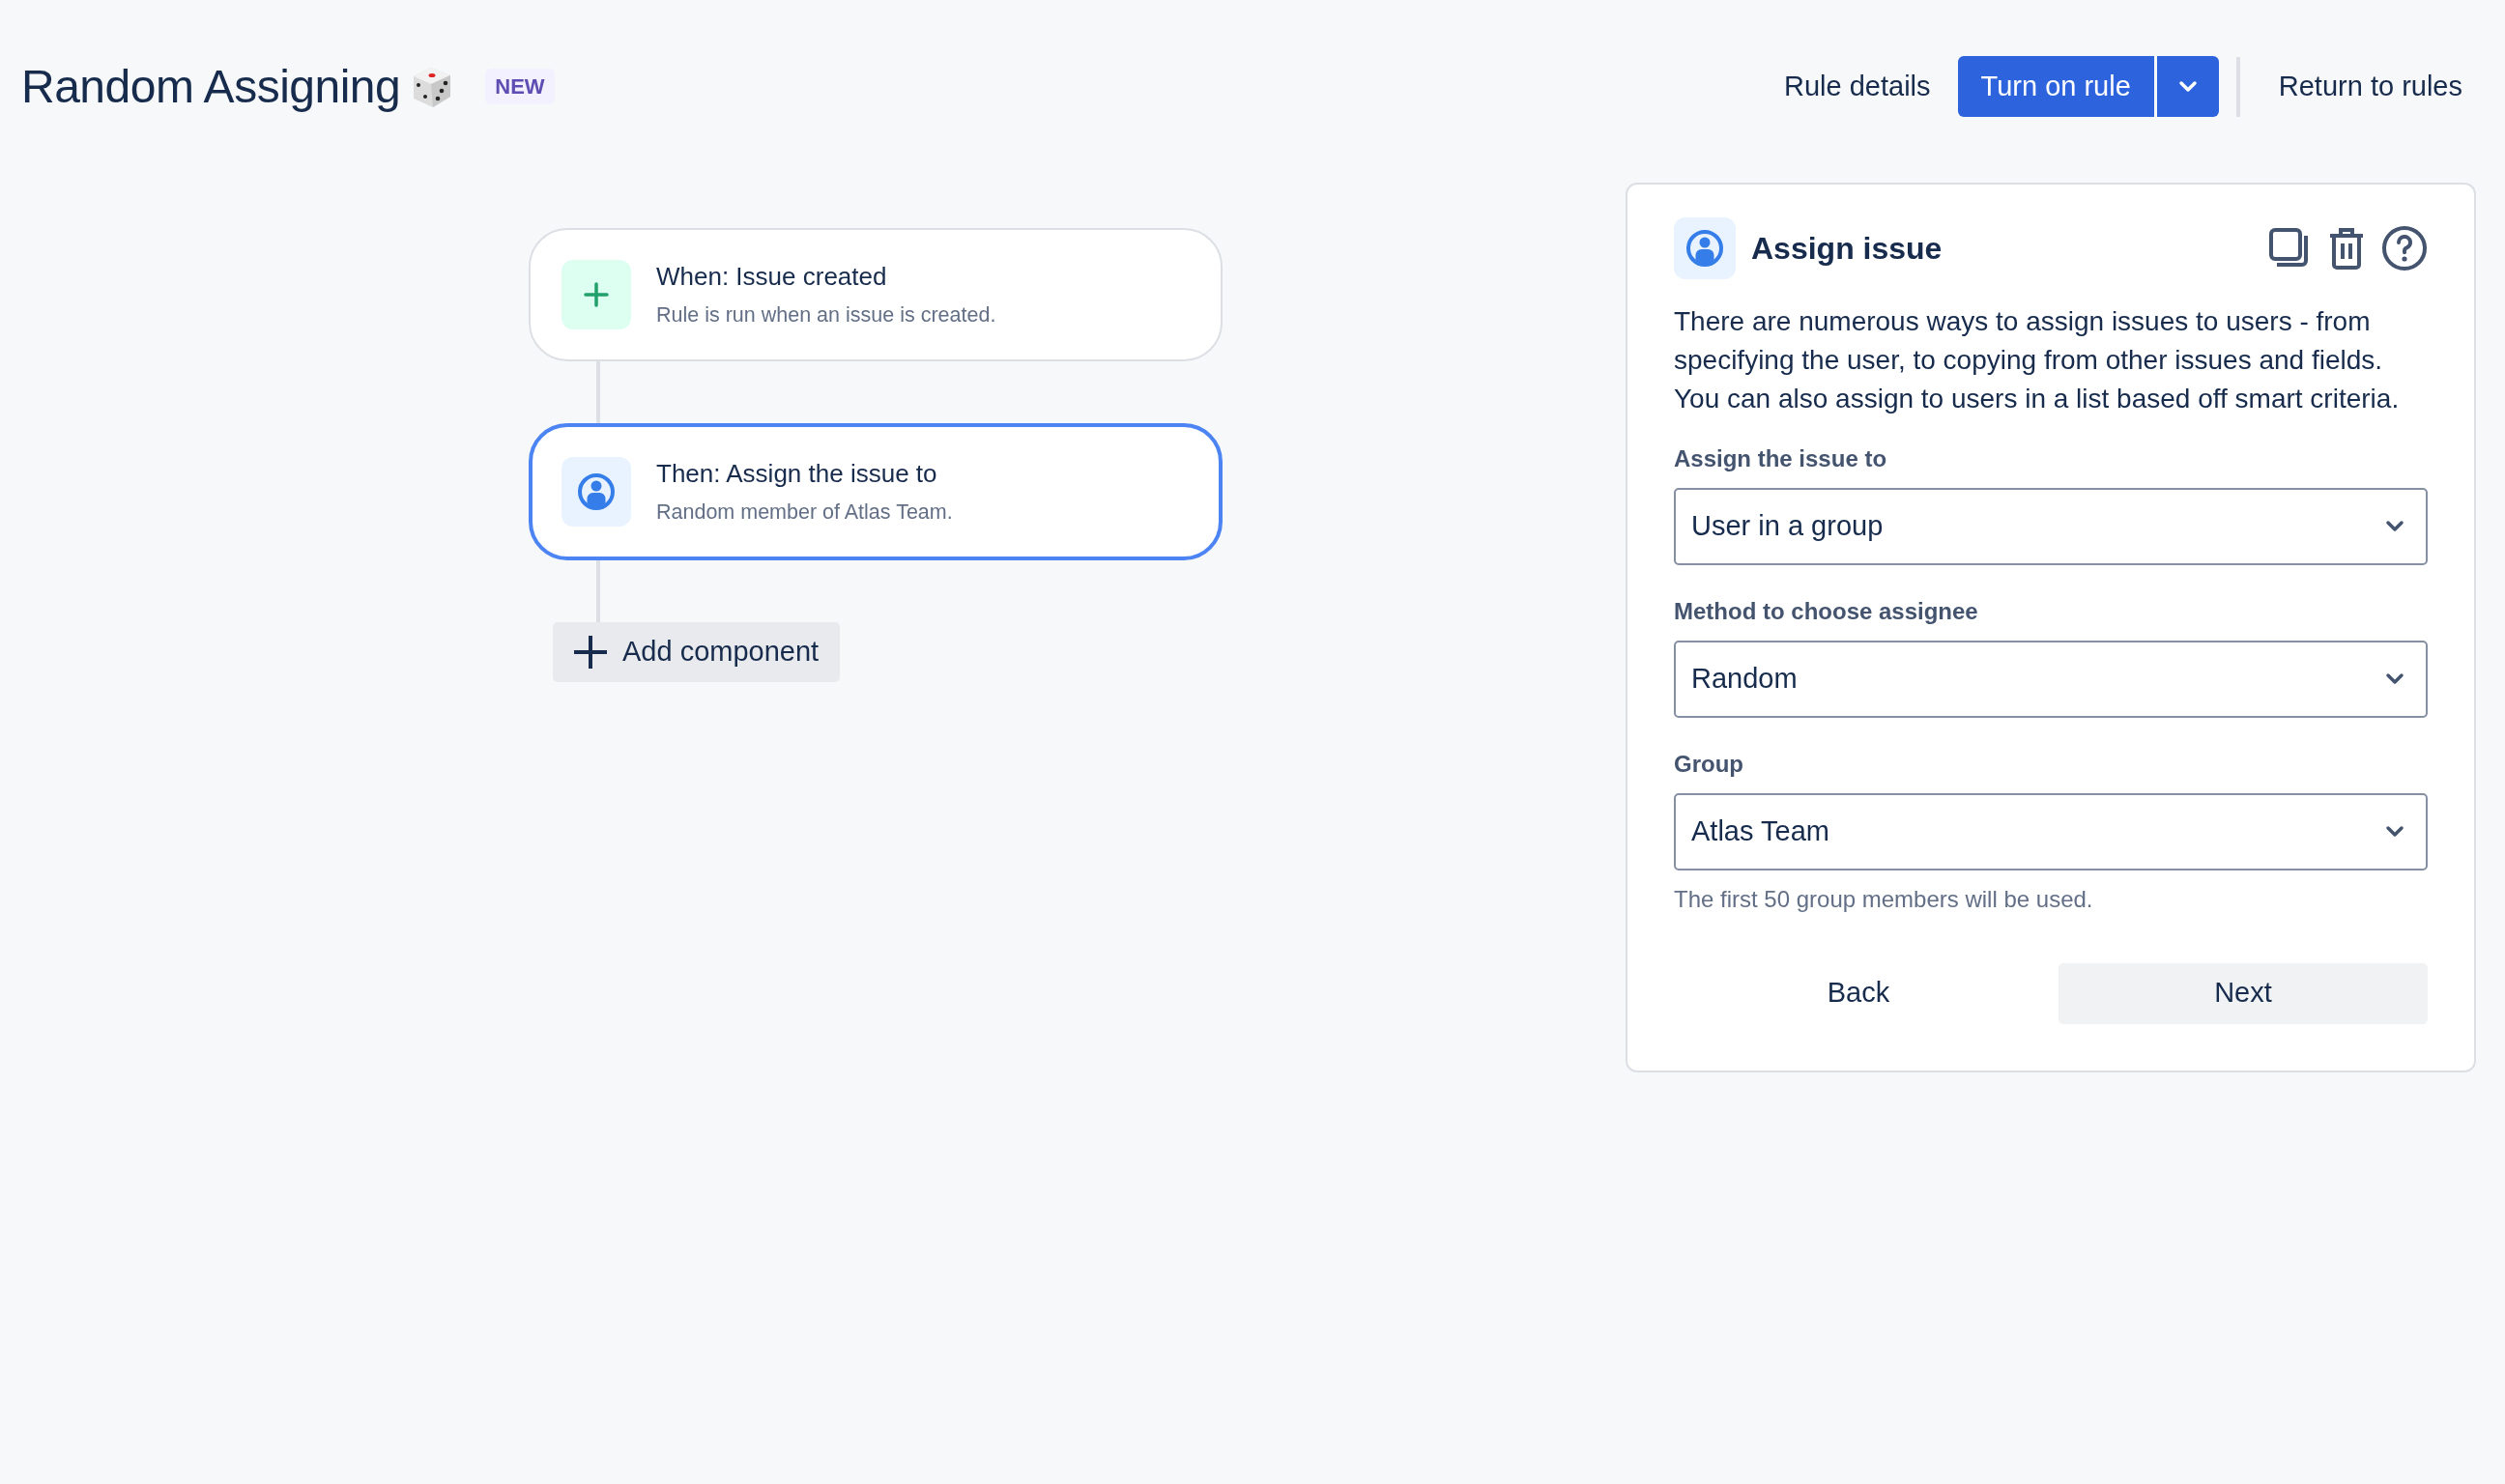  What do you see at coordinates (2370, 87) in the screenshot?
I see `return-link: Return to rules` at bounding box center [2370, 87].